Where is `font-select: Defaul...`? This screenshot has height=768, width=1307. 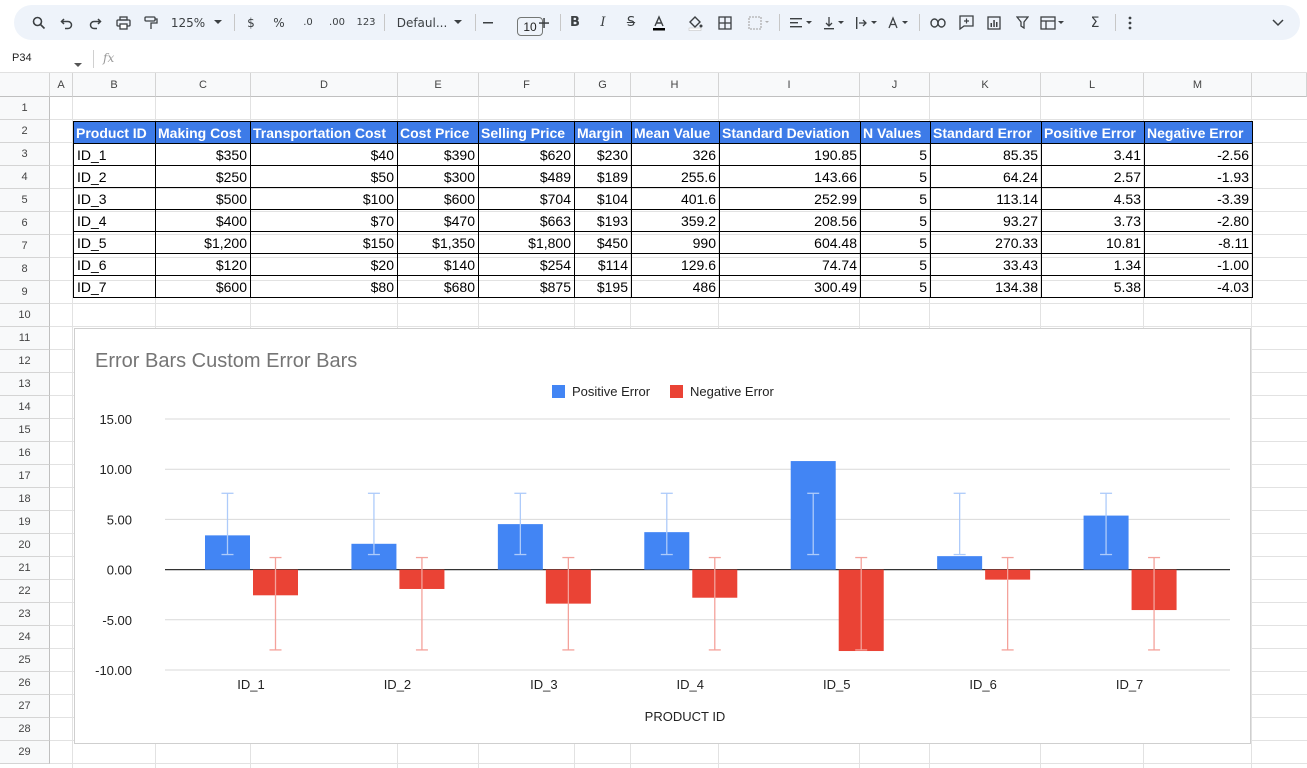 font-select: Defaul... is located at coordinates (422, 22).